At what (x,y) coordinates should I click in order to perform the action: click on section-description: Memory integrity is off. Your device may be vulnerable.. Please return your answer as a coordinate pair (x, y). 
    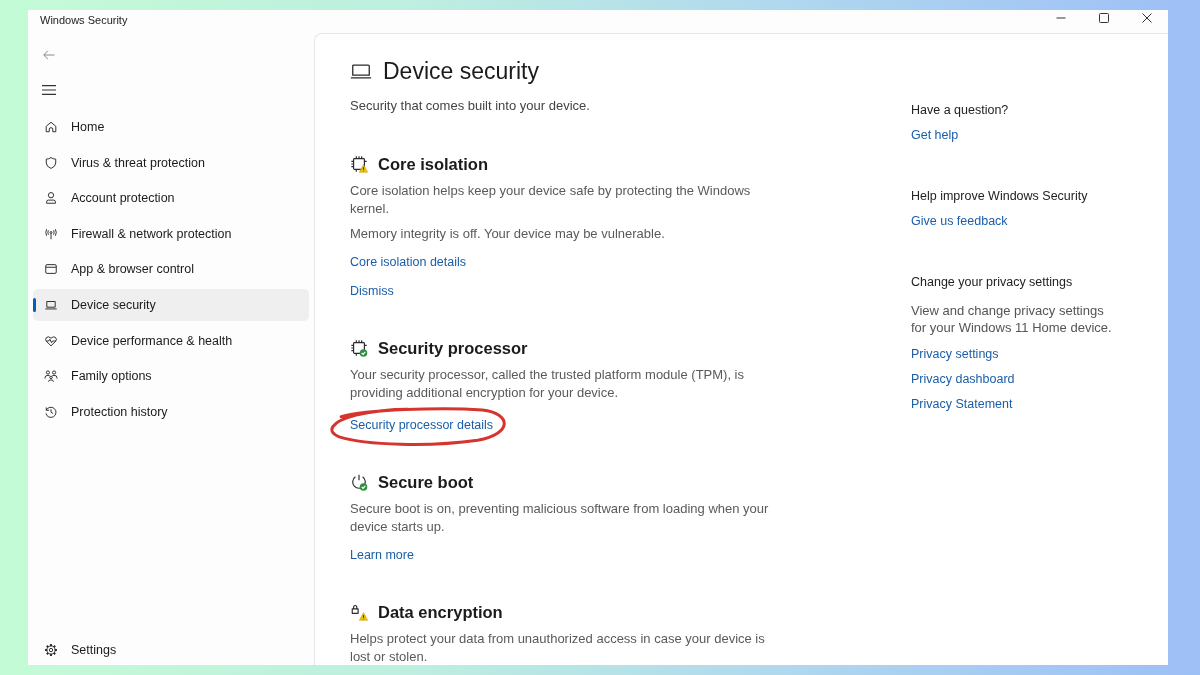
    Looking at the image, I should click on (508, 234).